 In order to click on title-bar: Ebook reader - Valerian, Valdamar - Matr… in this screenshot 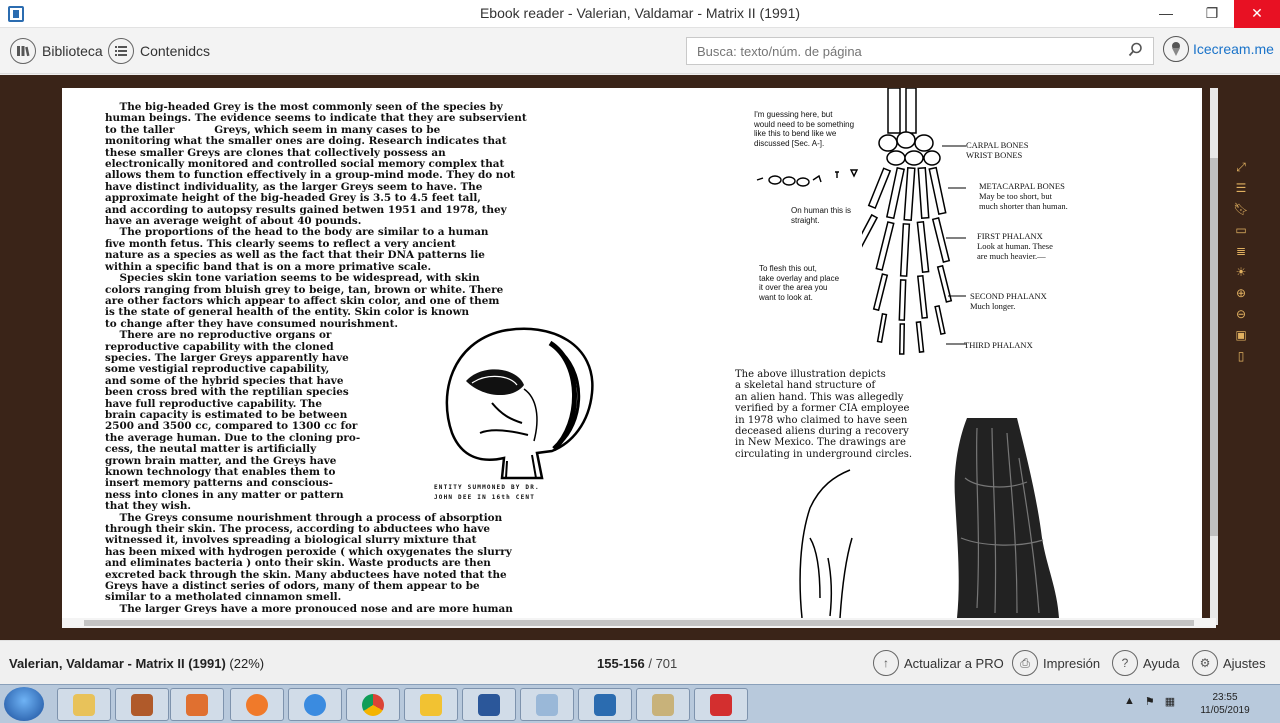, I will do `click(640, 14)`.